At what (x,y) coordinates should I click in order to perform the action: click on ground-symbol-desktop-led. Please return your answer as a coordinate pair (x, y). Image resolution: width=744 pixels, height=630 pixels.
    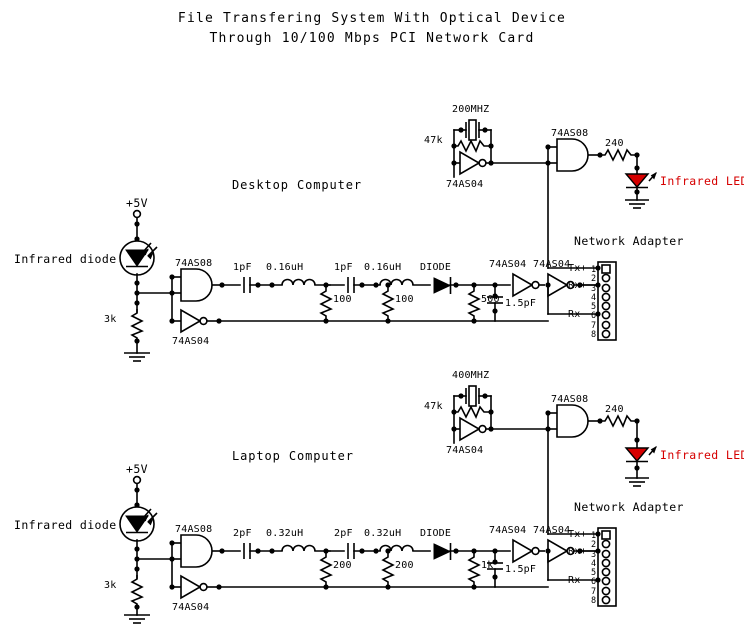
    Looking at the image, I should click on (637, 204).